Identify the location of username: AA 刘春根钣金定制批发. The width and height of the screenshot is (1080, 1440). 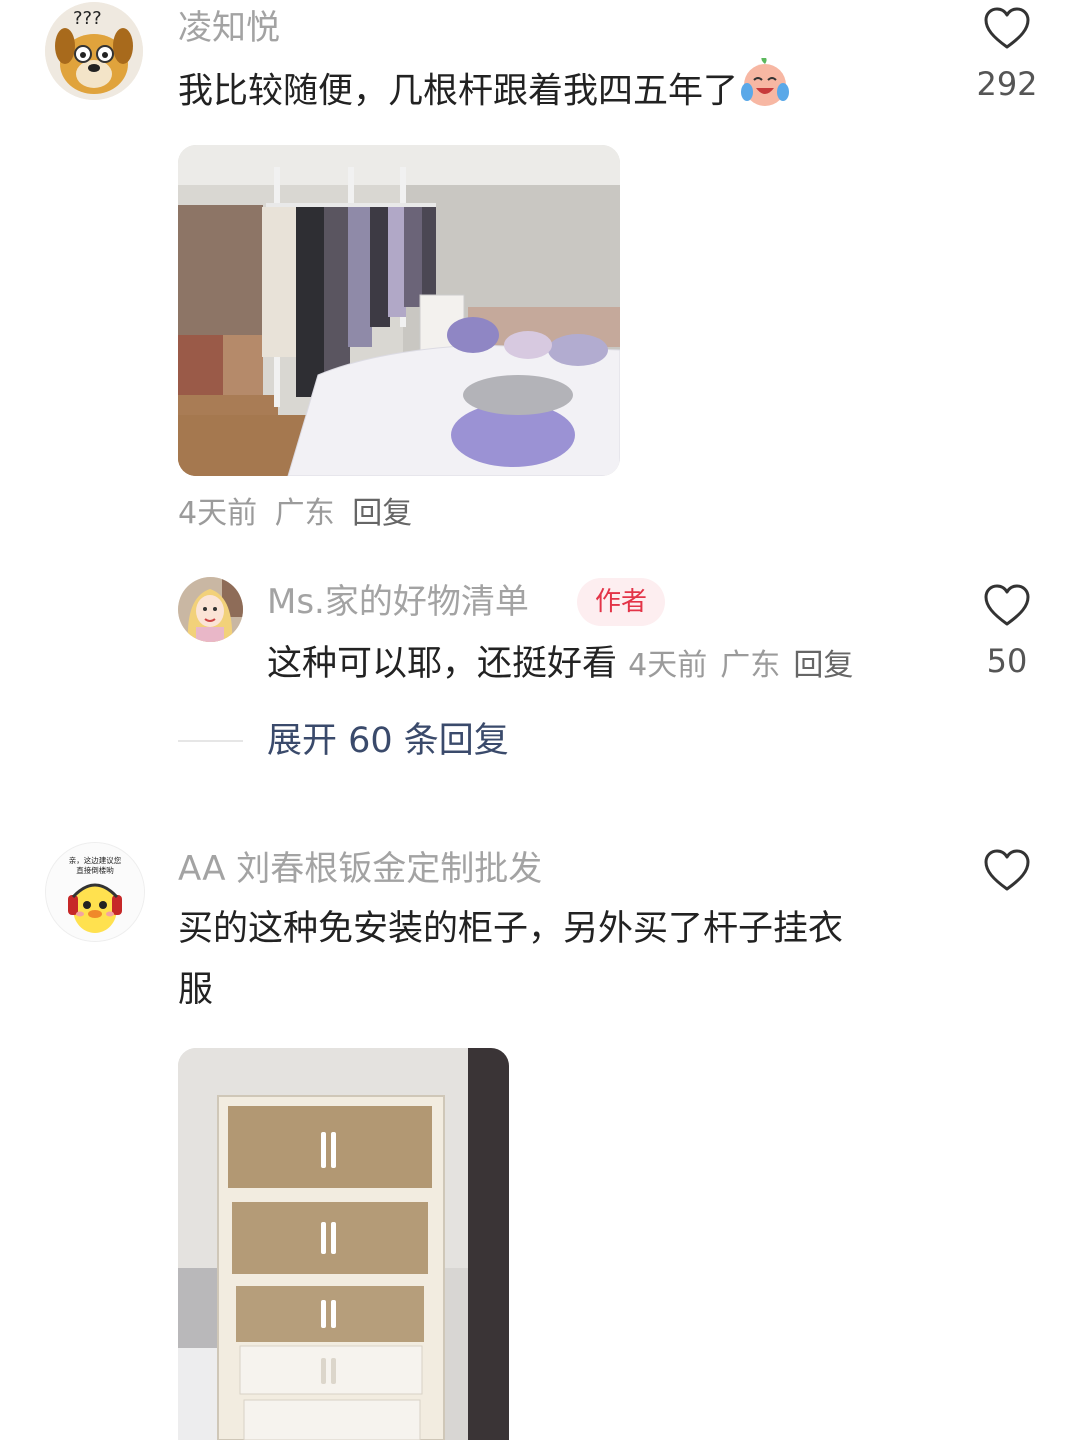
(360, 869).